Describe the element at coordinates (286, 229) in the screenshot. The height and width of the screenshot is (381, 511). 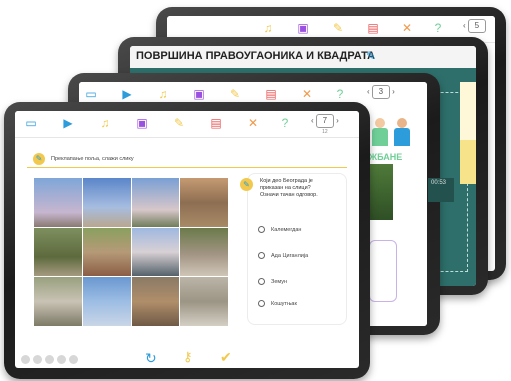
I see `option-label: Калемегдан` at that location.